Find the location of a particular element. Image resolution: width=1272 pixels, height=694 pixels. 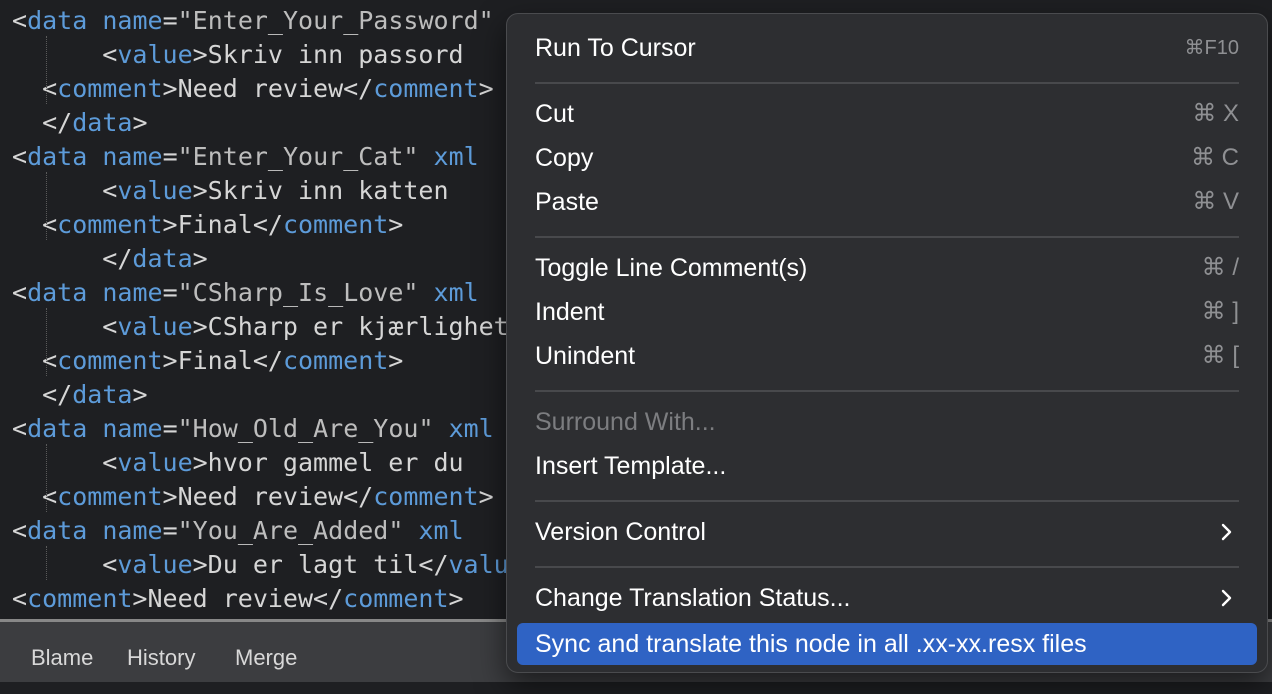

code-line: <data name="How_Old_Are_You" xml is located at coordinates (253, 429).